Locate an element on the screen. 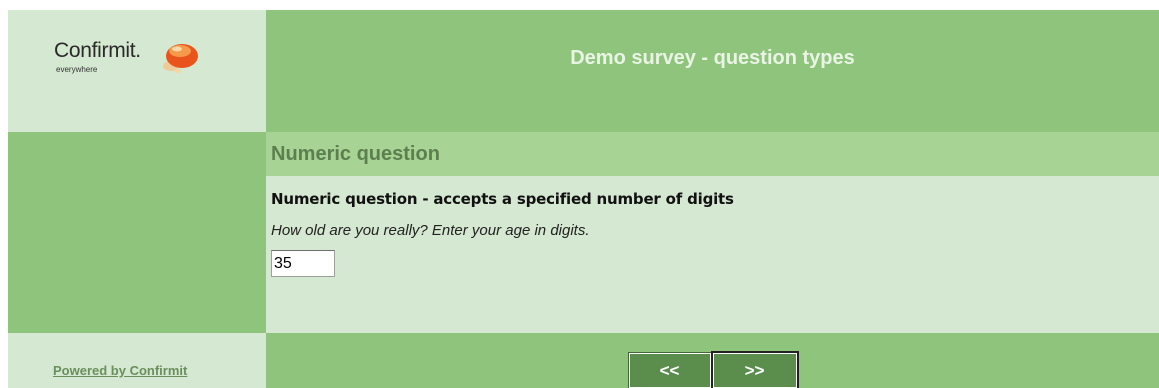  navigation-bar: << >> is located at coordinates (712, 360).